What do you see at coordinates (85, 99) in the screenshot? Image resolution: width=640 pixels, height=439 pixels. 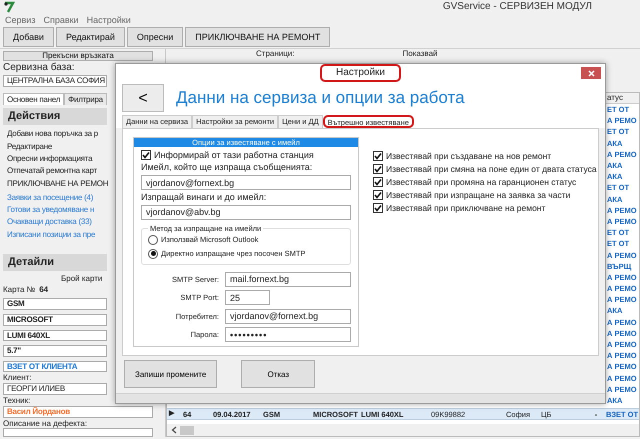 I see `panel-tab: Филтрира` at bounding box center [85, 99].